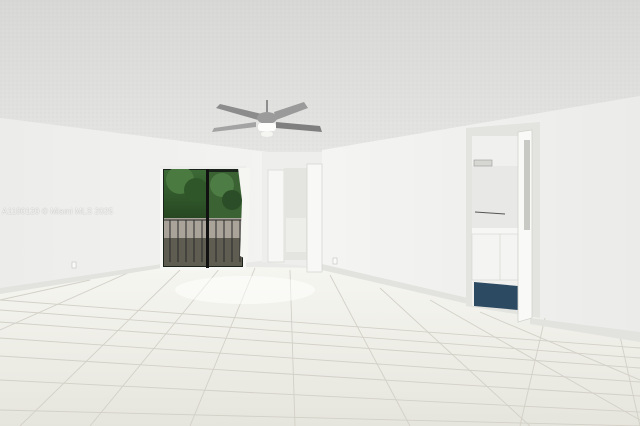 The width and height of the screenshot is (640, 426). I want to click on bath-rug, so click(496, 296).